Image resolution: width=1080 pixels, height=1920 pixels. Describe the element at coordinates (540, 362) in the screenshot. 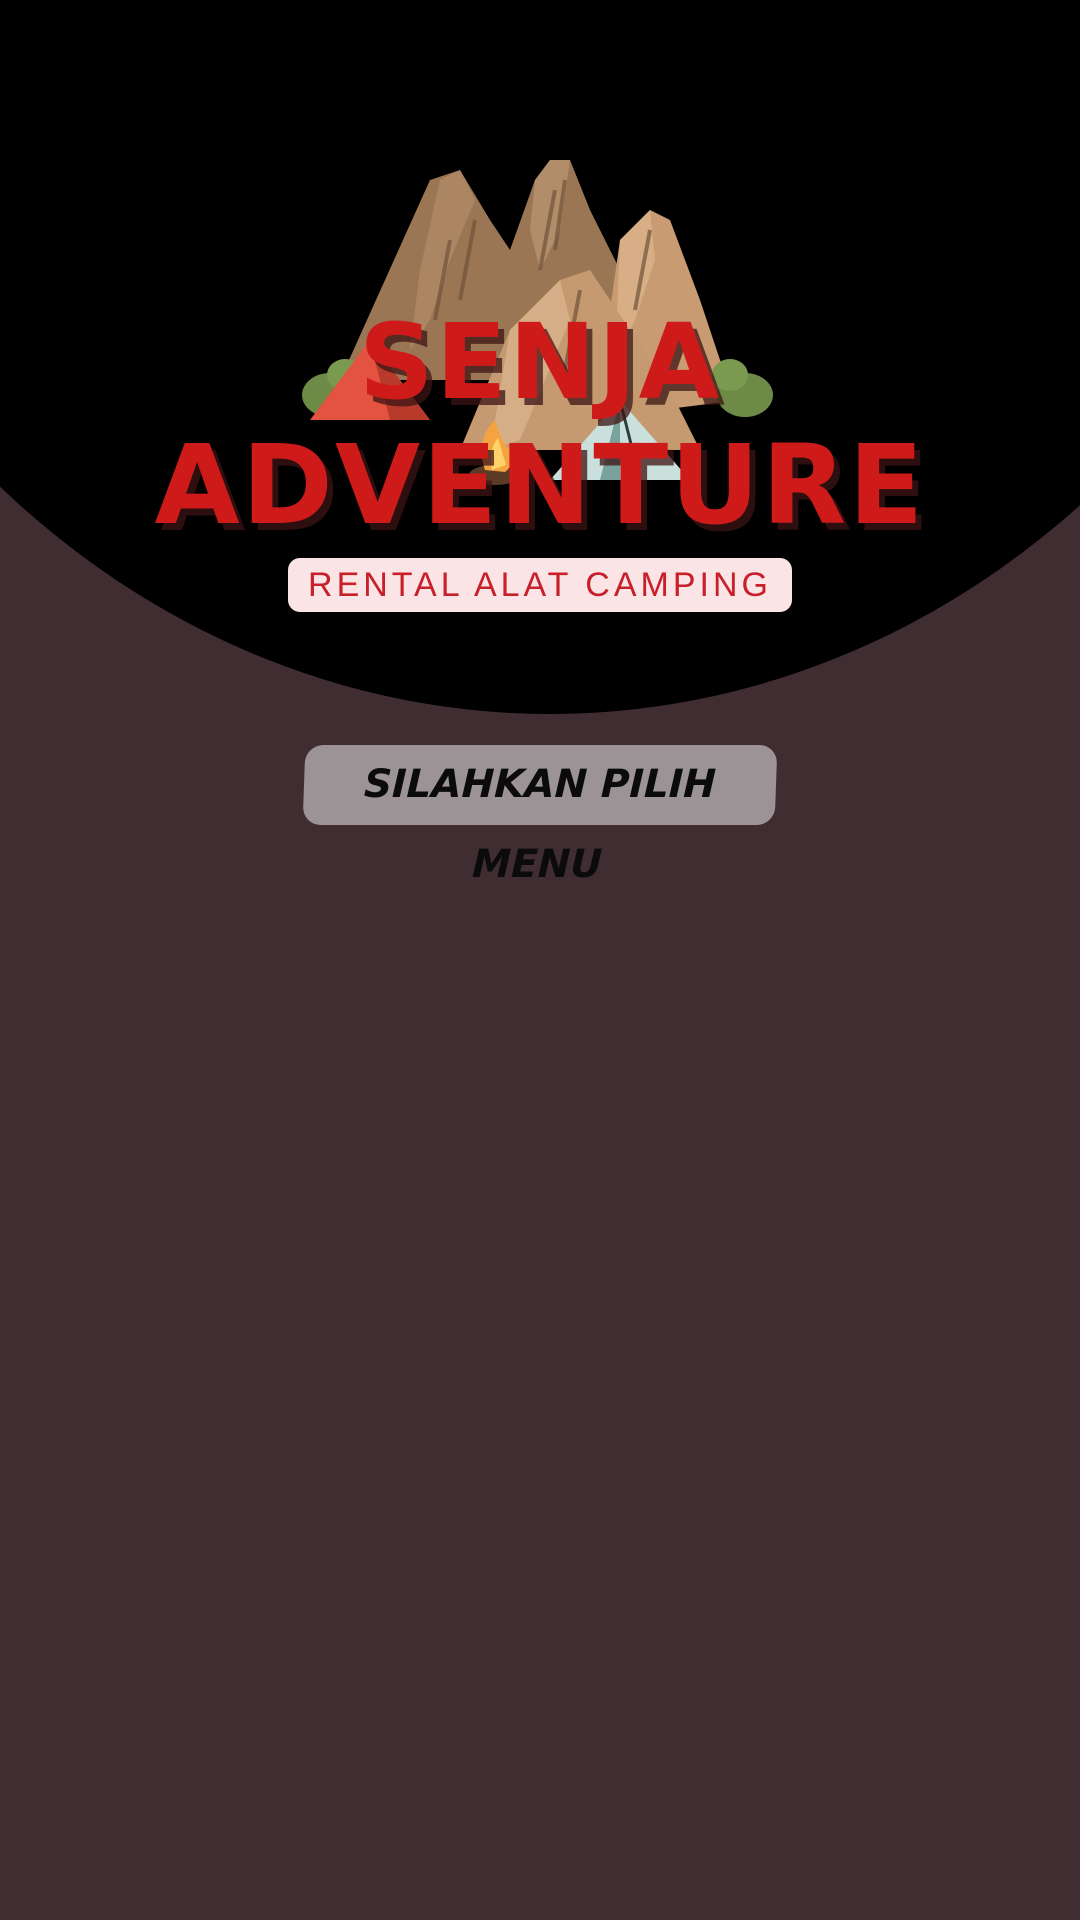

I see `brand-name-line-1: SENJA` at that location.